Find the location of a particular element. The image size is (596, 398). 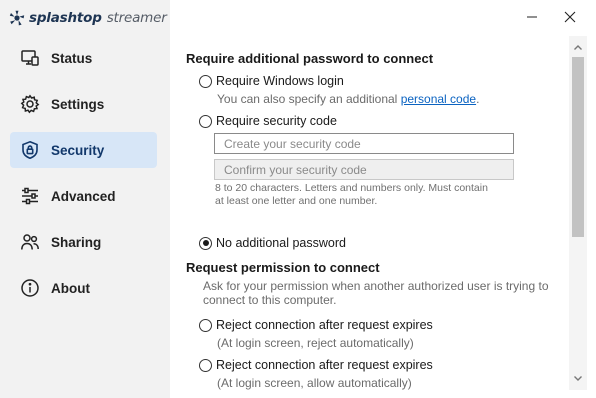

personal-code-link: personal code is located at coordinates (438, 99).